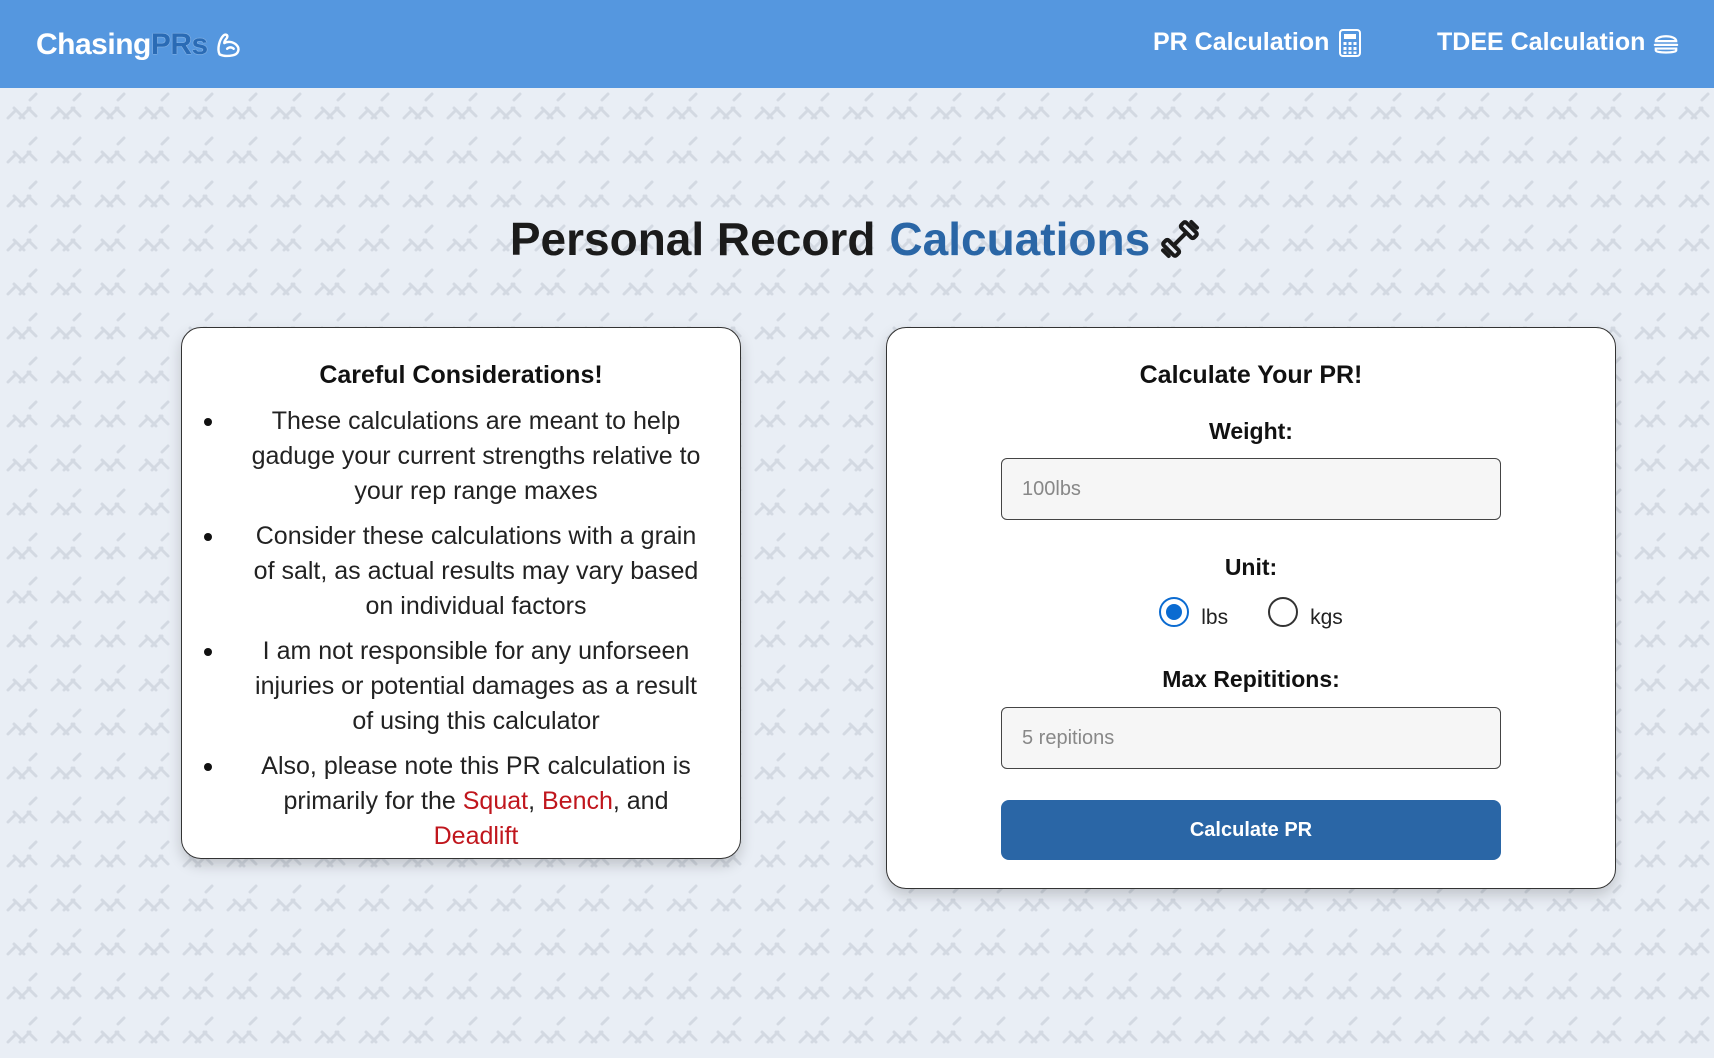 Image resolution: width=1714 pixels, height=1058 pixels. I want to click on radio-lbs, so click(1174, 612).